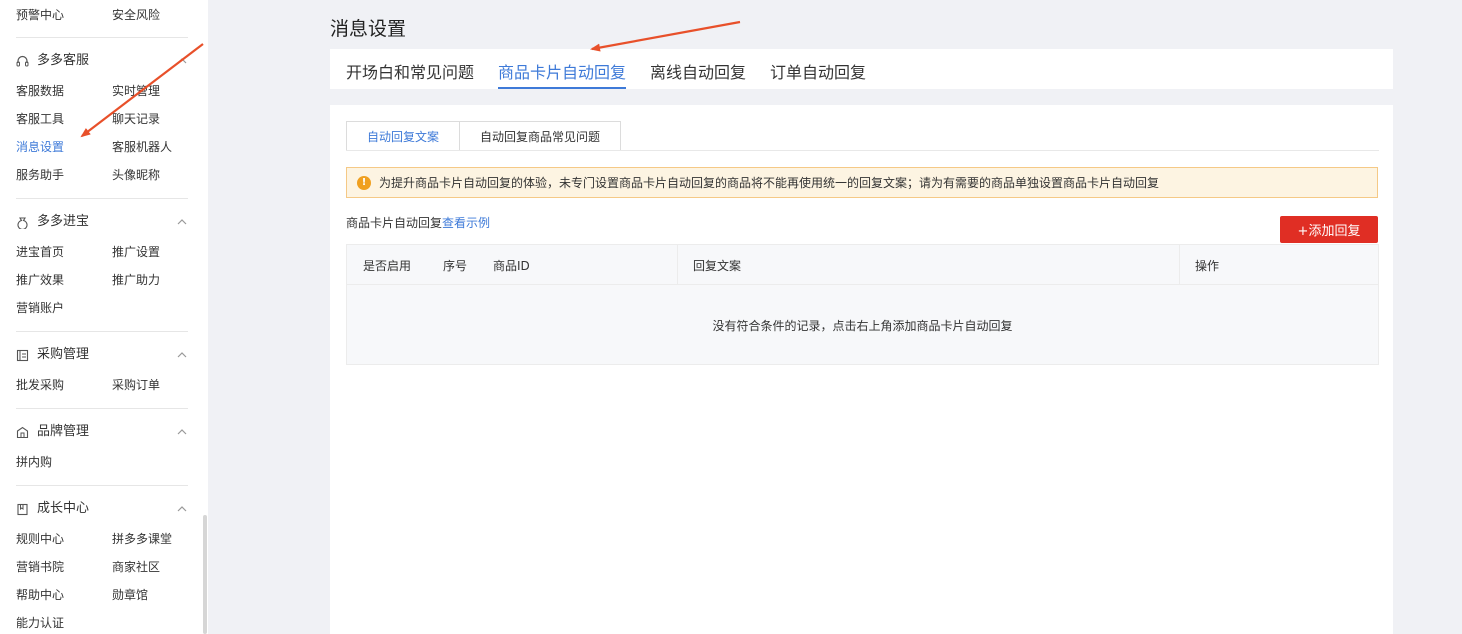 The width and height of the screenshot is (1462, 634). Describe the element at coordinates (40, 15) in the screenshot. I see `sidebar-item-alert-center: 预警中心` at that location.